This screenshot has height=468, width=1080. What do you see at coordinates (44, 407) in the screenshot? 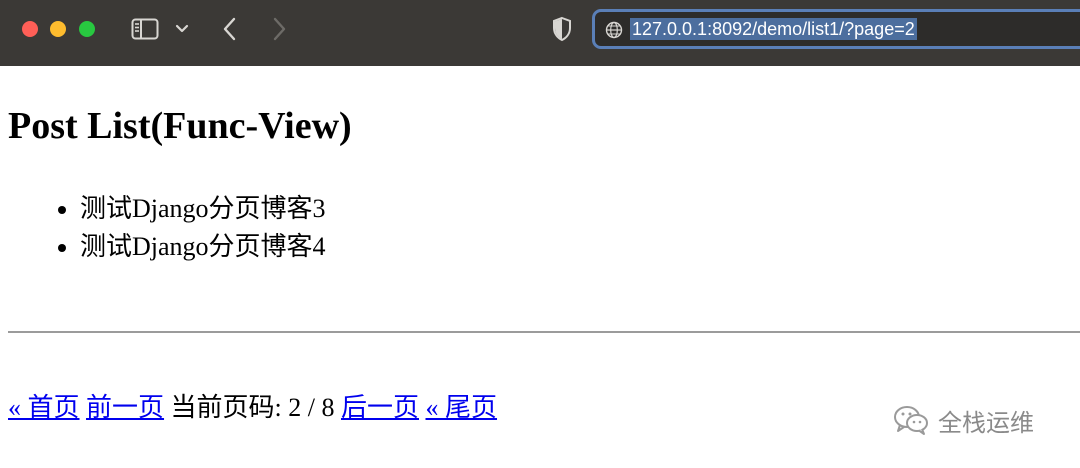
I see `first-page-link: « 首页` at bounding box center [44, 407].